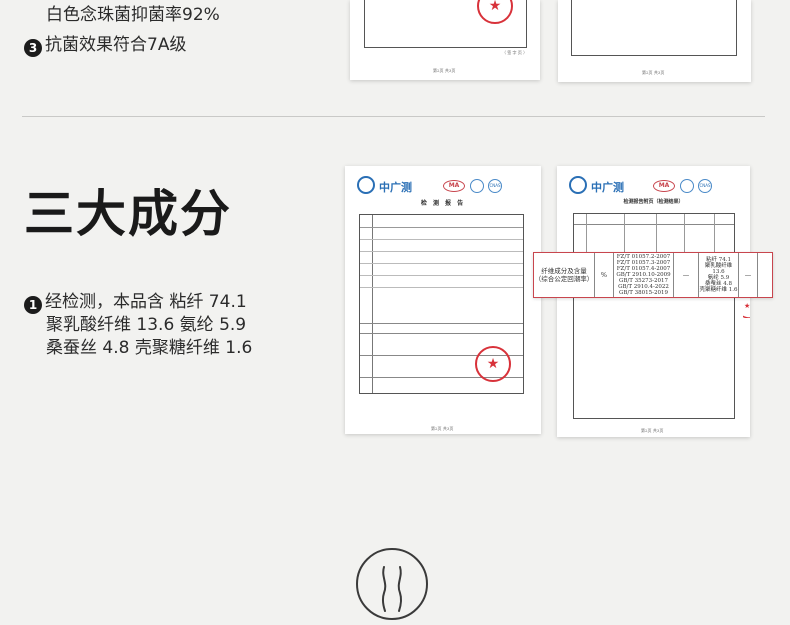 The width and height of the screenshot is (790, 625). Describe the element at coordinates (493, 364) in the screenshot. I see `red-seal-icon: ★` at that location.